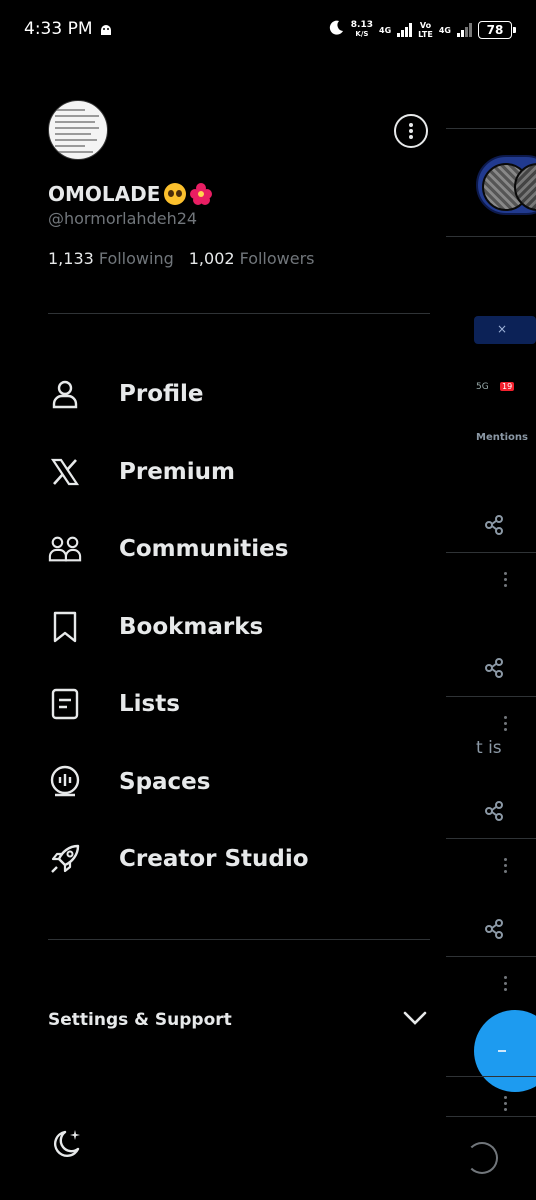 The width and height of the screenshot is (536, 1200). Describe the element at coordinates (65, 472) in the screenshot. I see `x-logo-icon` at that location.